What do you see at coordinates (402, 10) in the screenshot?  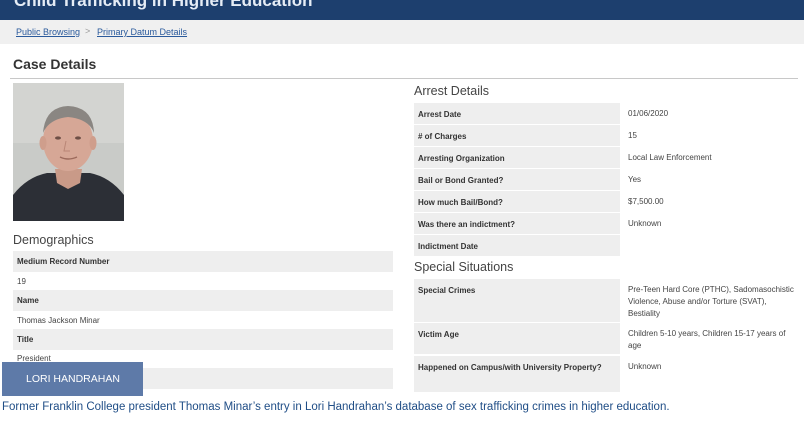 I see `site-header: Child Trafficking in Higher Education` at bounding box center [402, 10].